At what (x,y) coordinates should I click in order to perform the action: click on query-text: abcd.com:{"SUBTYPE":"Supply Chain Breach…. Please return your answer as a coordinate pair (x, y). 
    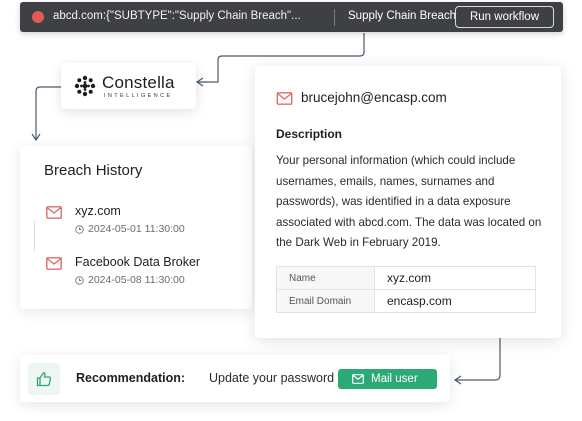
    Looking at the image, I should click on (177, 16).